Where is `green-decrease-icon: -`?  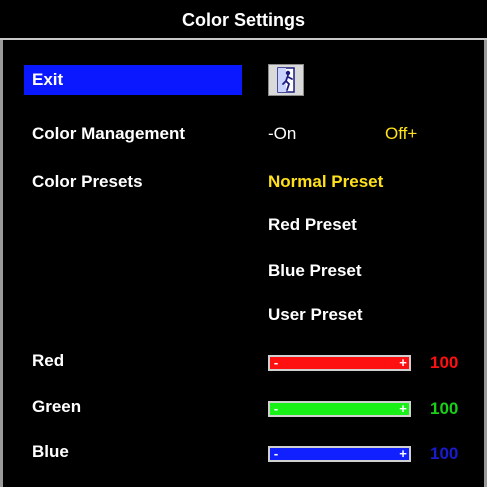 green-decrease-icon: - is located at coordinates (276, 409).